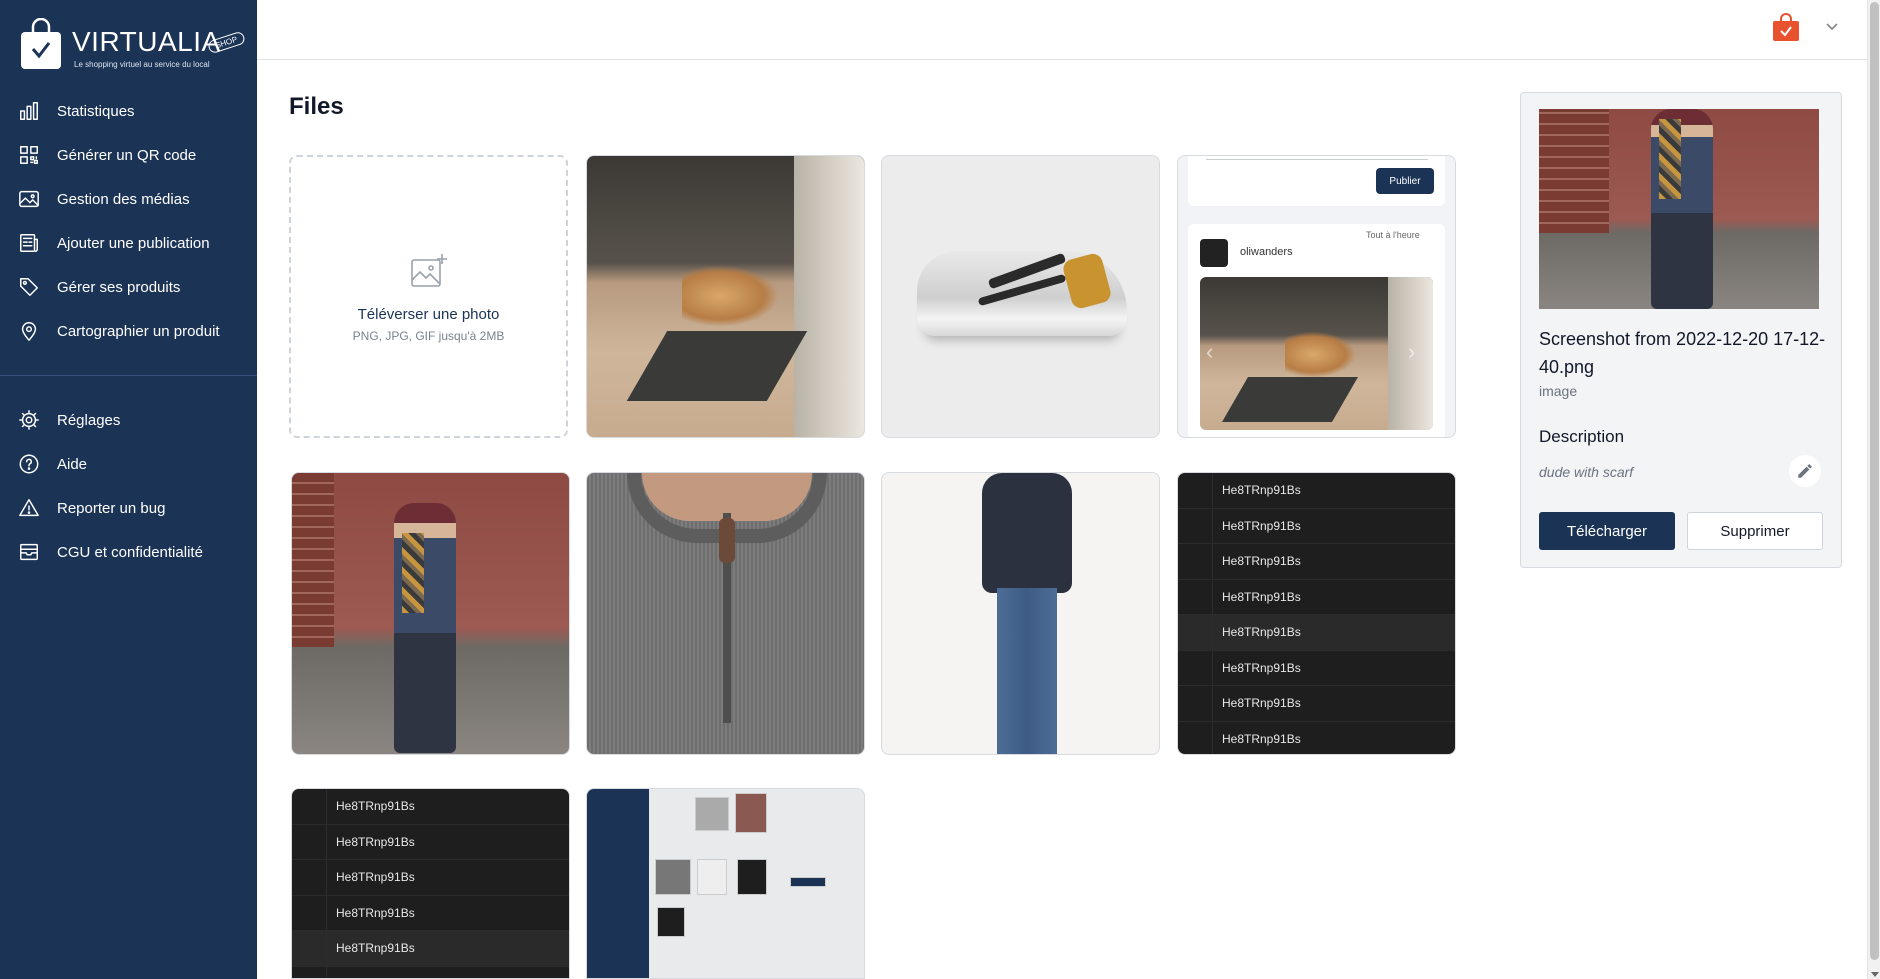  I want to click on description-text: dude with scarf, so click(1586, 472).